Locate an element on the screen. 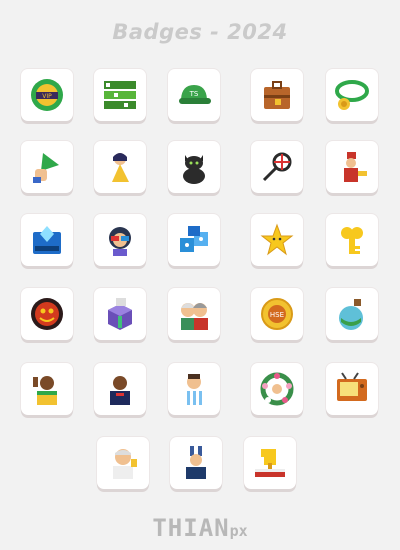 This screenshot has height=550, width=400. brand-main: THIAN is located at coordinates (191, 528).